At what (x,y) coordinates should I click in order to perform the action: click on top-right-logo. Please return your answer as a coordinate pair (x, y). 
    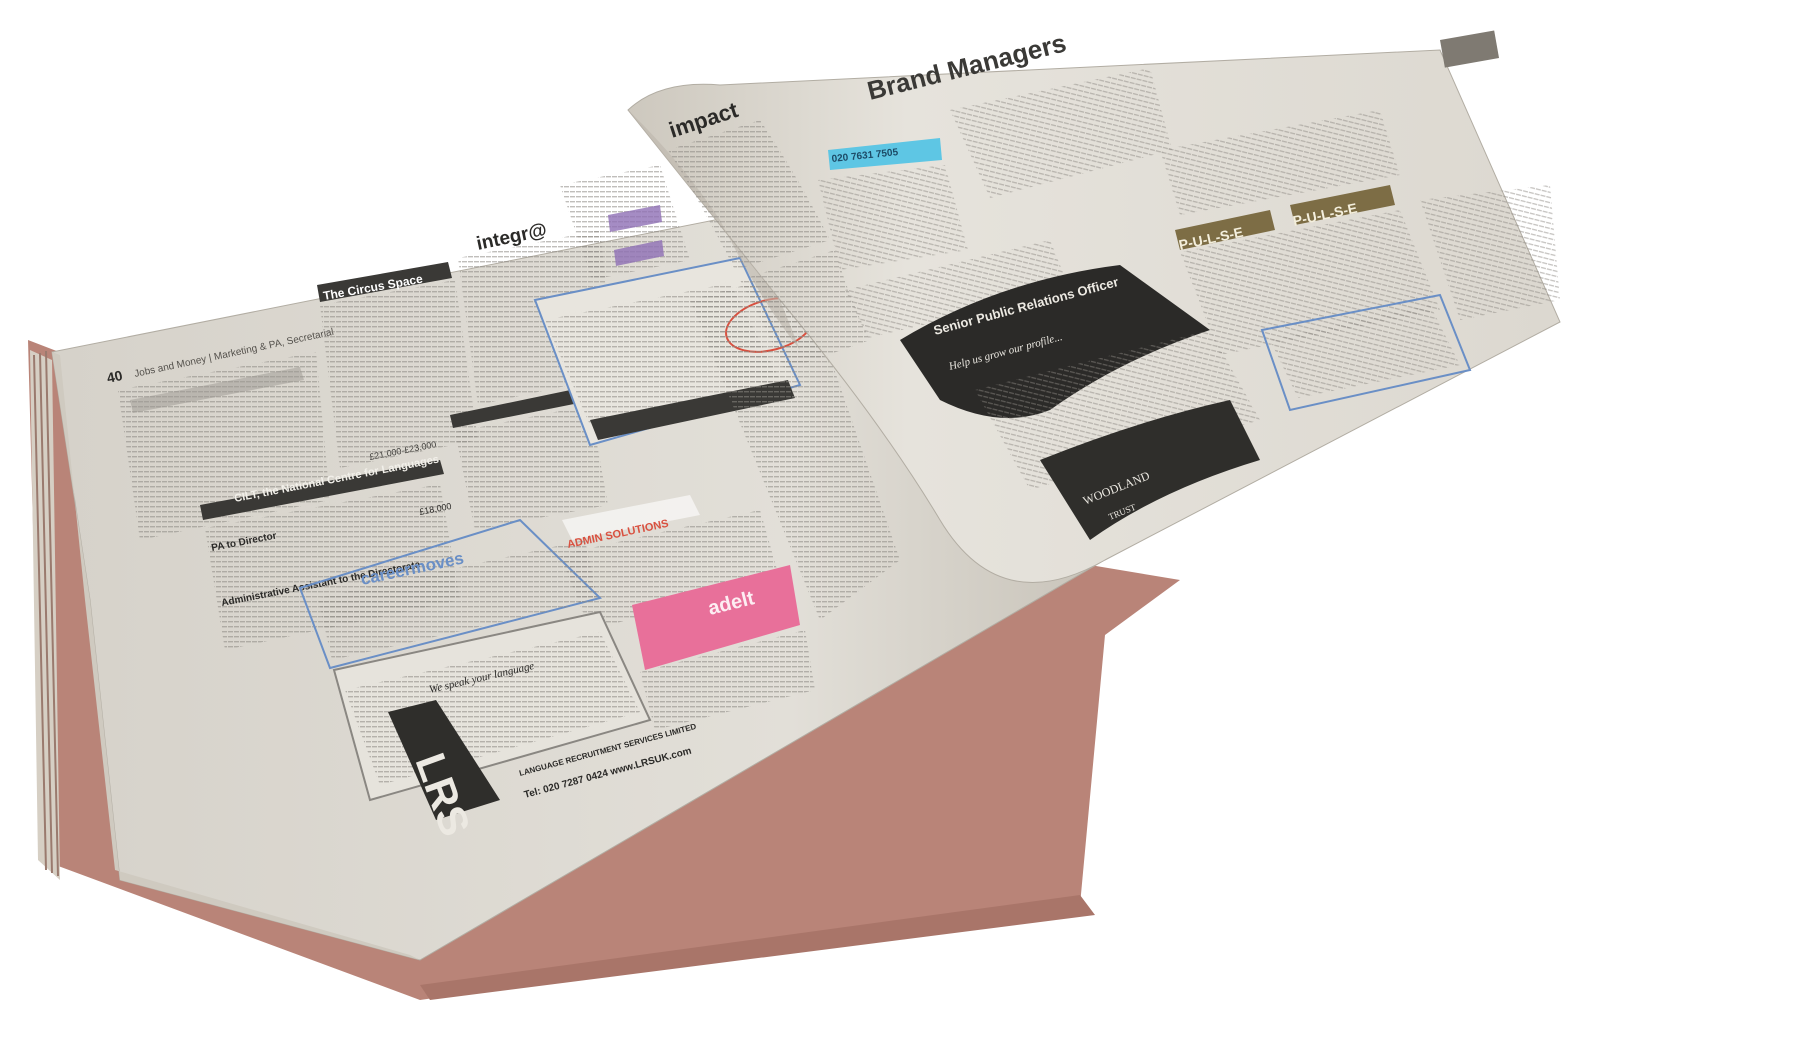
    Looking at the image, I should click on (1470, 49).